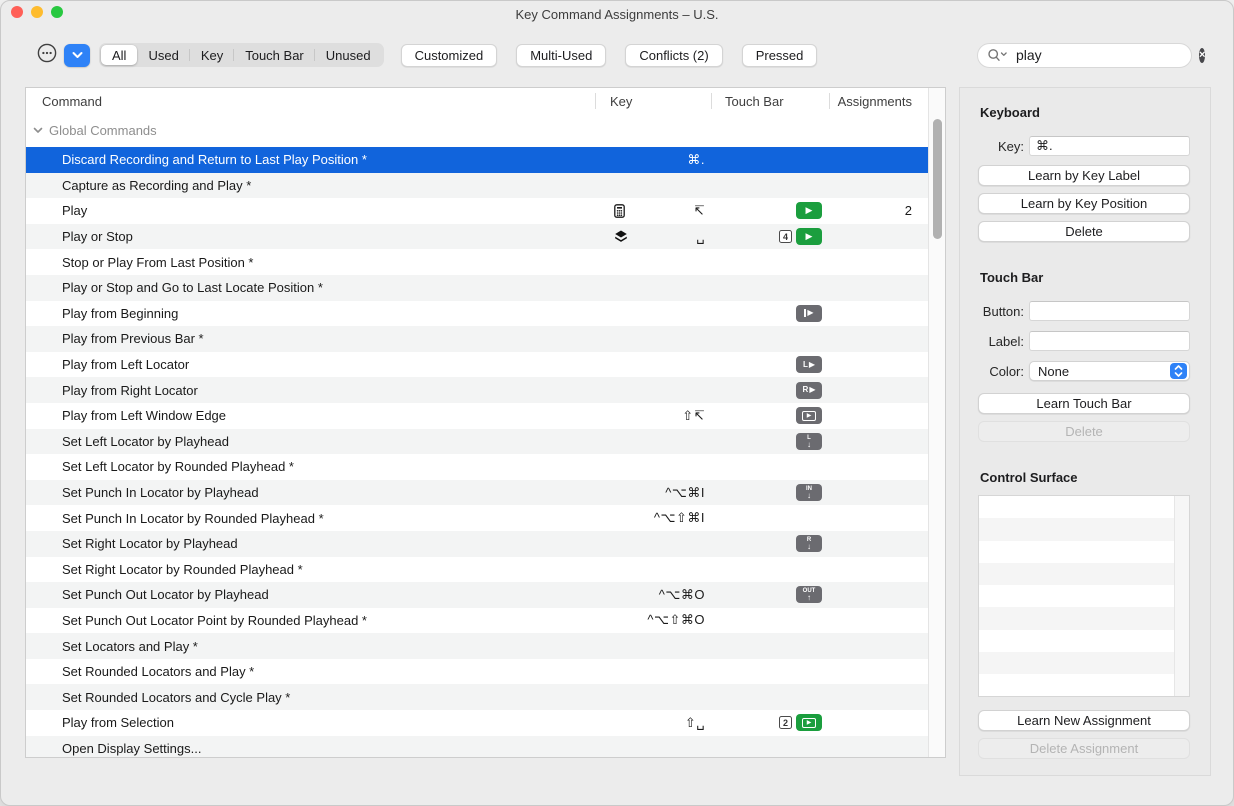 The height and width of the screenshot is (806, 1234). Describe the element at coordinates (1109, 311) in the screenshot. I see `touchbar-button-field` at that location.